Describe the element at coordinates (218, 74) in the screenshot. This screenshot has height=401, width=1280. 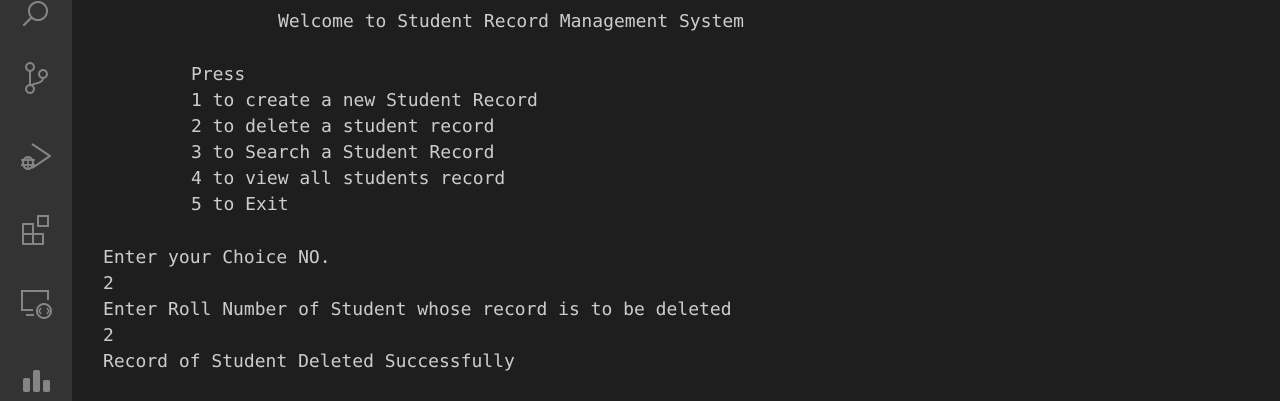
I see `menu-prompt: Press` at that location.